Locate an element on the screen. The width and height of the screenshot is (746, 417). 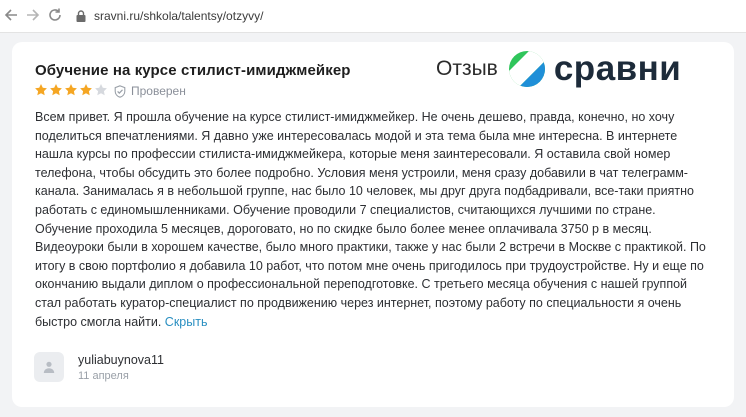
rating-stars is located at coordinates (71, 90).